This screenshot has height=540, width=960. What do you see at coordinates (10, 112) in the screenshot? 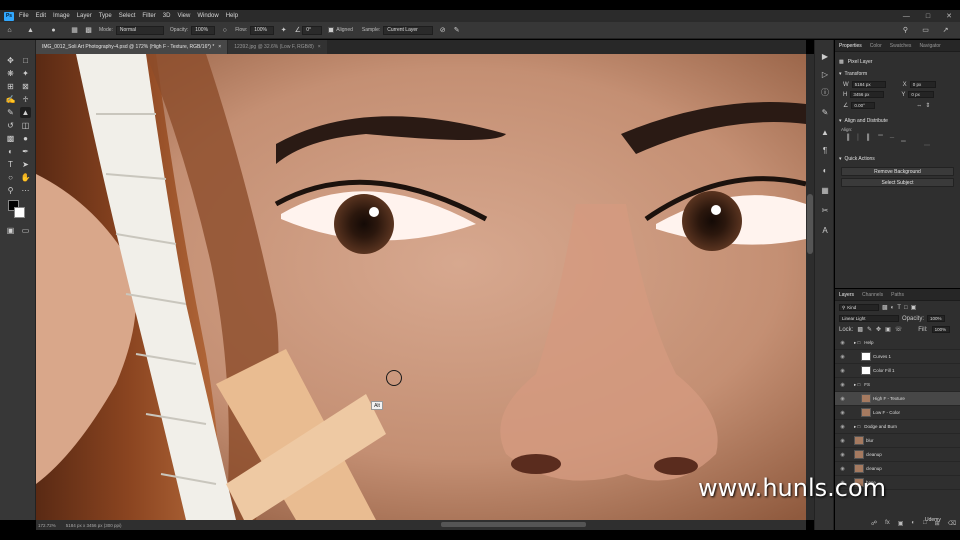
I see `brush-tool-icon: ✎` at bounding box center [10, 112].